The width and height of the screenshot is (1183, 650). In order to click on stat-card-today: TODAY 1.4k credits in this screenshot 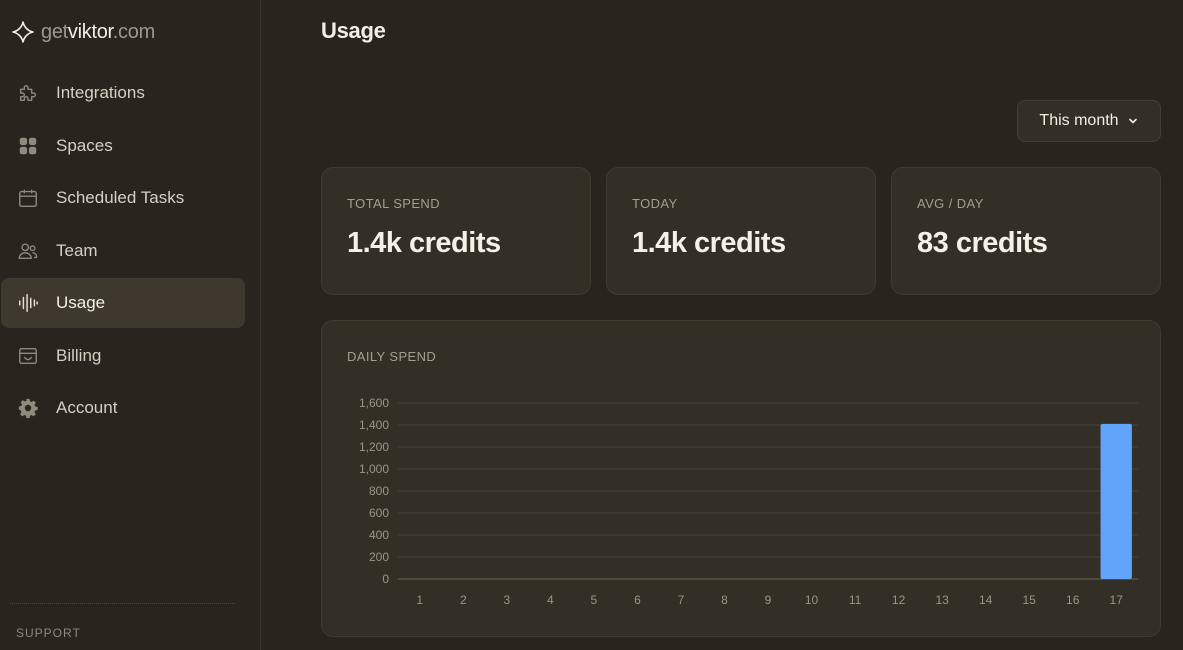, I will do `click(741, 231)`.